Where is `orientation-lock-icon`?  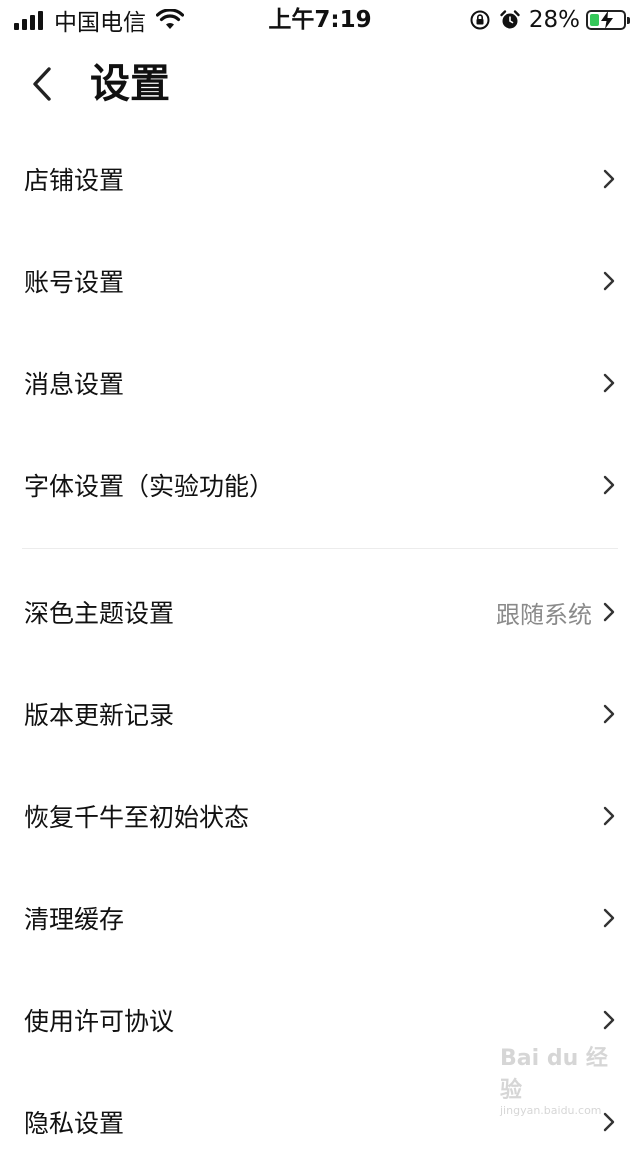 orientation-lock-icon is located at coordinates (480, 20).